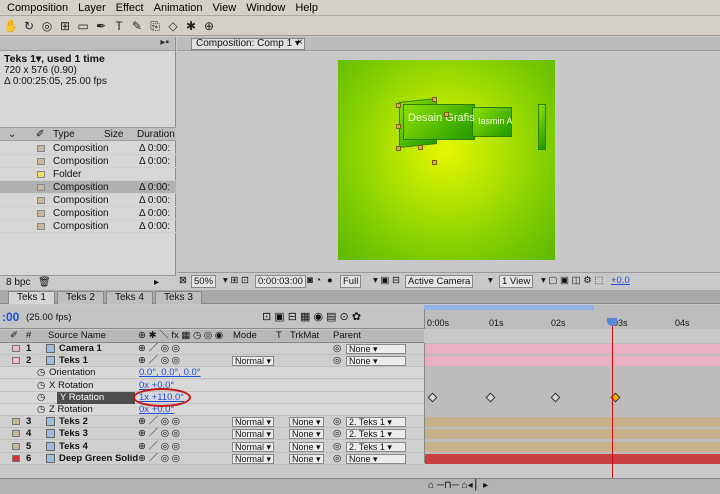 The height and width of the screenshot is (494, 720). Describe the element at coordinates (64, 134) in the screenshot. I see `type-column-header: Type` at that location.